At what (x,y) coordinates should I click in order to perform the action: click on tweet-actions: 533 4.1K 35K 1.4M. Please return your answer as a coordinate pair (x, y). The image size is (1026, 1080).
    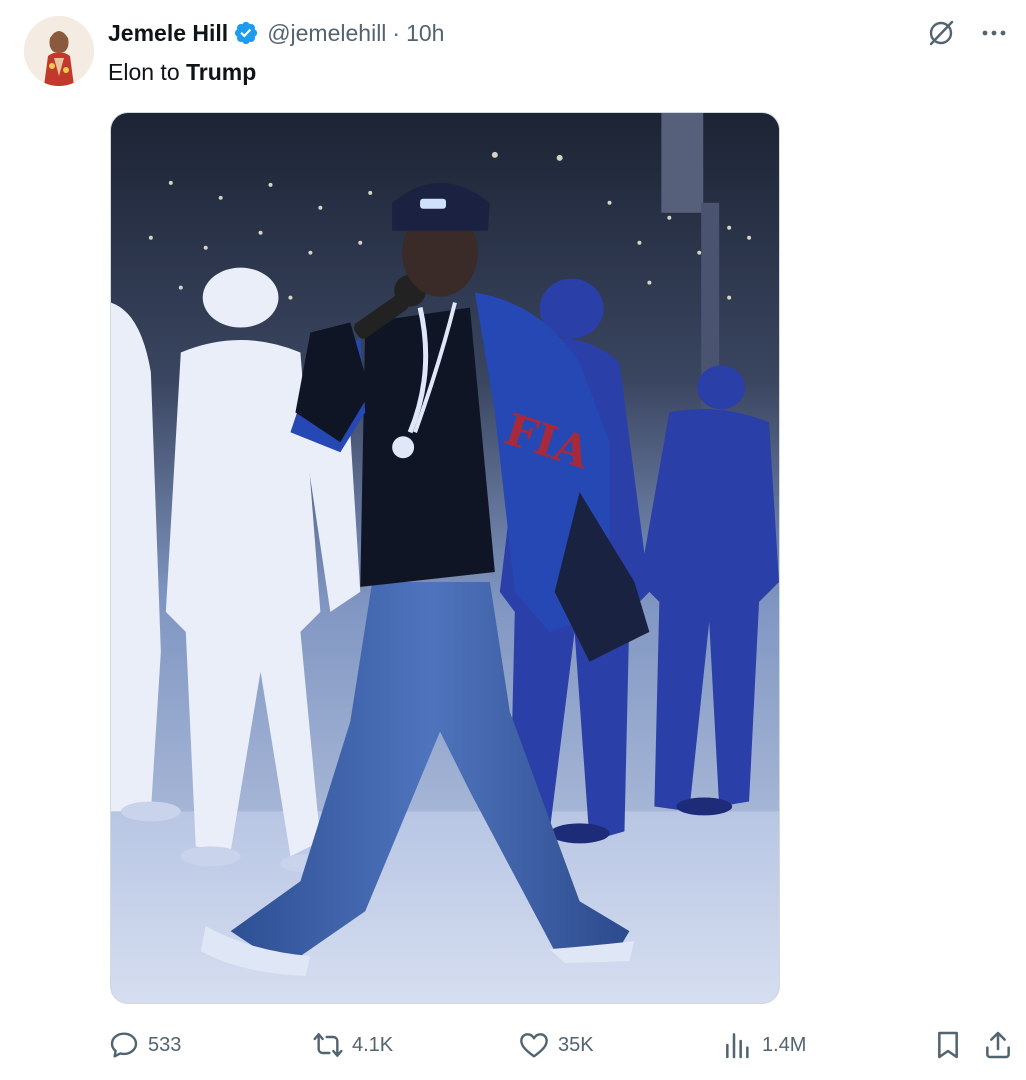
    Looking at the image, I should click on (562, 1045).